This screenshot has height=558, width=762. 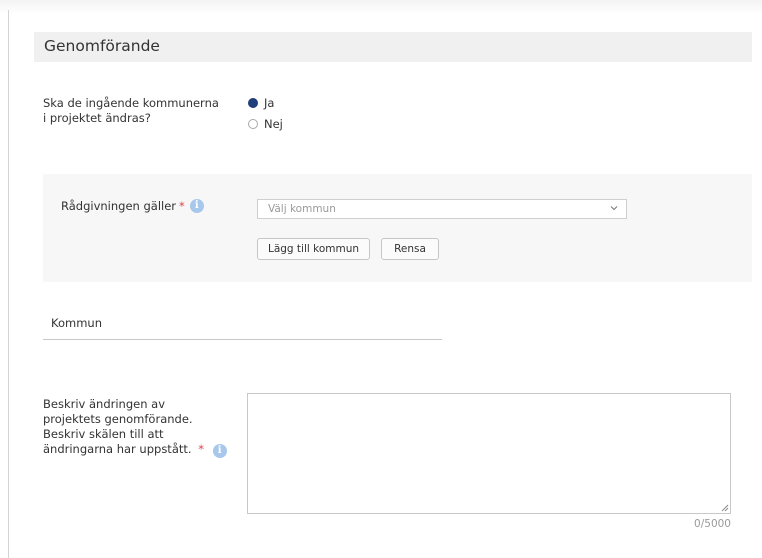 What do you see at coordinates (725, 508) in the screenshot?
I see `resize-grip-icon` at bounding box center [725, 508].